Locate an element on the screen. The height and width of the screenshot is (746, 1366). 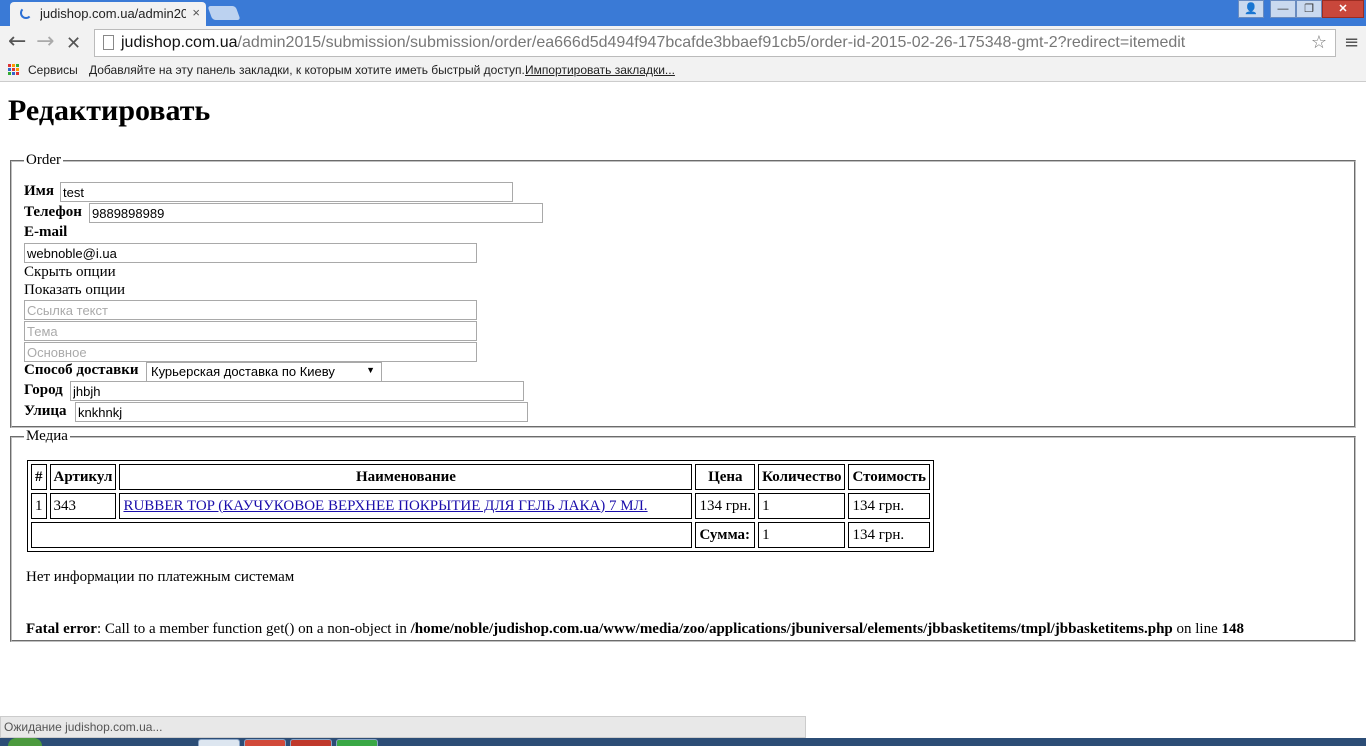
order-legend: Order is located at coordinates (43, 160).